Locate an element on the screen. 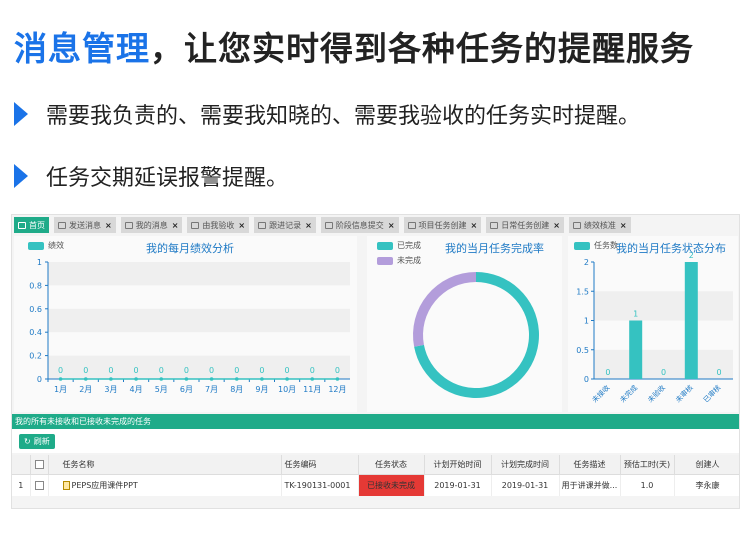  row-index: 1 is located at coordinates (21, 485).